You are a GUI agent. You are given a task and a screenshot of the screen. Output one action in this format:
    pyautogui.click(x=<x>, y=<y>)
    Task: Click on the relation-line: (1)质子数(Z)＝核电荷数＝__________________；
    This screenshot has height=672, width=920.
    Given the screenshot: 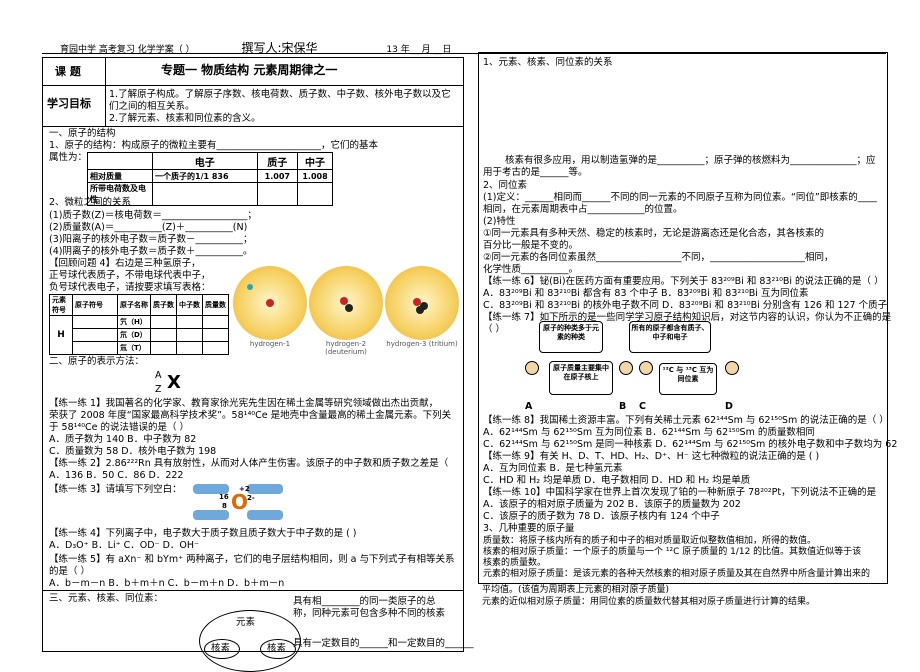 What is the action you would take?
    pyautogui.click(x=153, y=215)
    